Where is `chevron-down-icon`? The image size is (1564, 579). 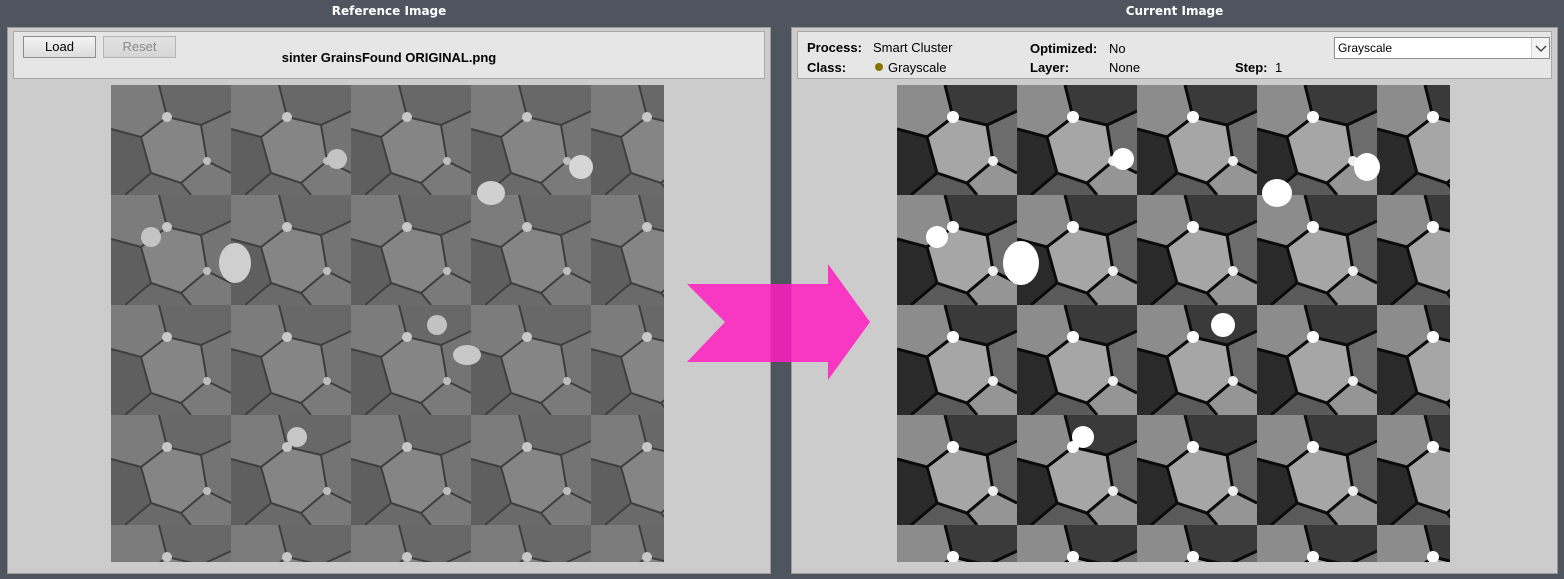 chevron-down-icon is located at coordinates (1540, 48).